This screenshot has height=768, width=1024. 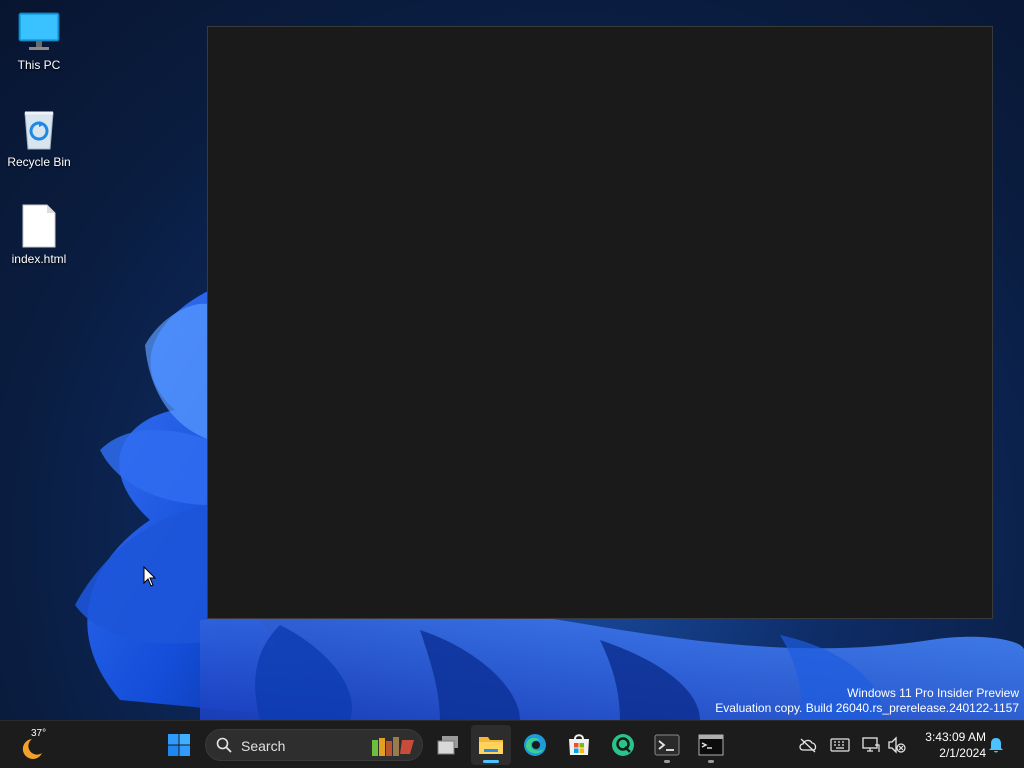 What do you see at coordinates (393, 746) in the screenshot?
I see `search-highlight-books-icon` at bounding box center [393, 746].